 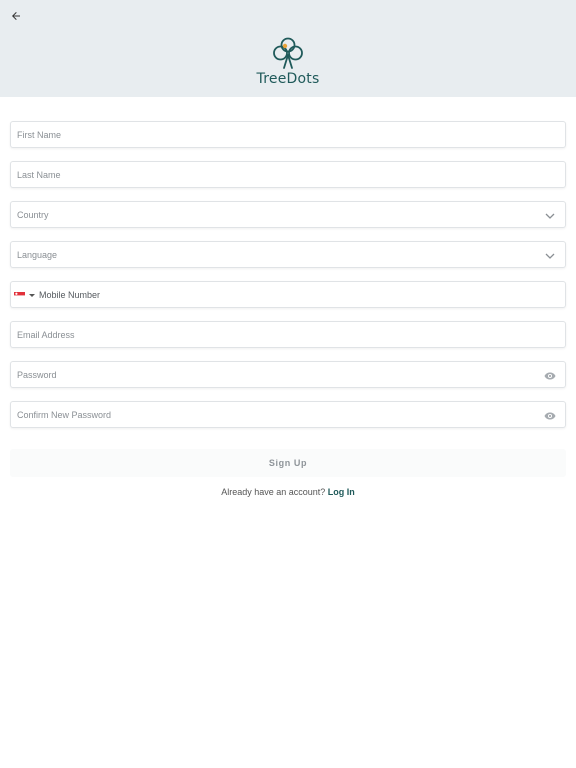 What do you see at coordinates (33, 215) in the screenshot?
I see `country-label: Country` at bounding box center [33, 215].